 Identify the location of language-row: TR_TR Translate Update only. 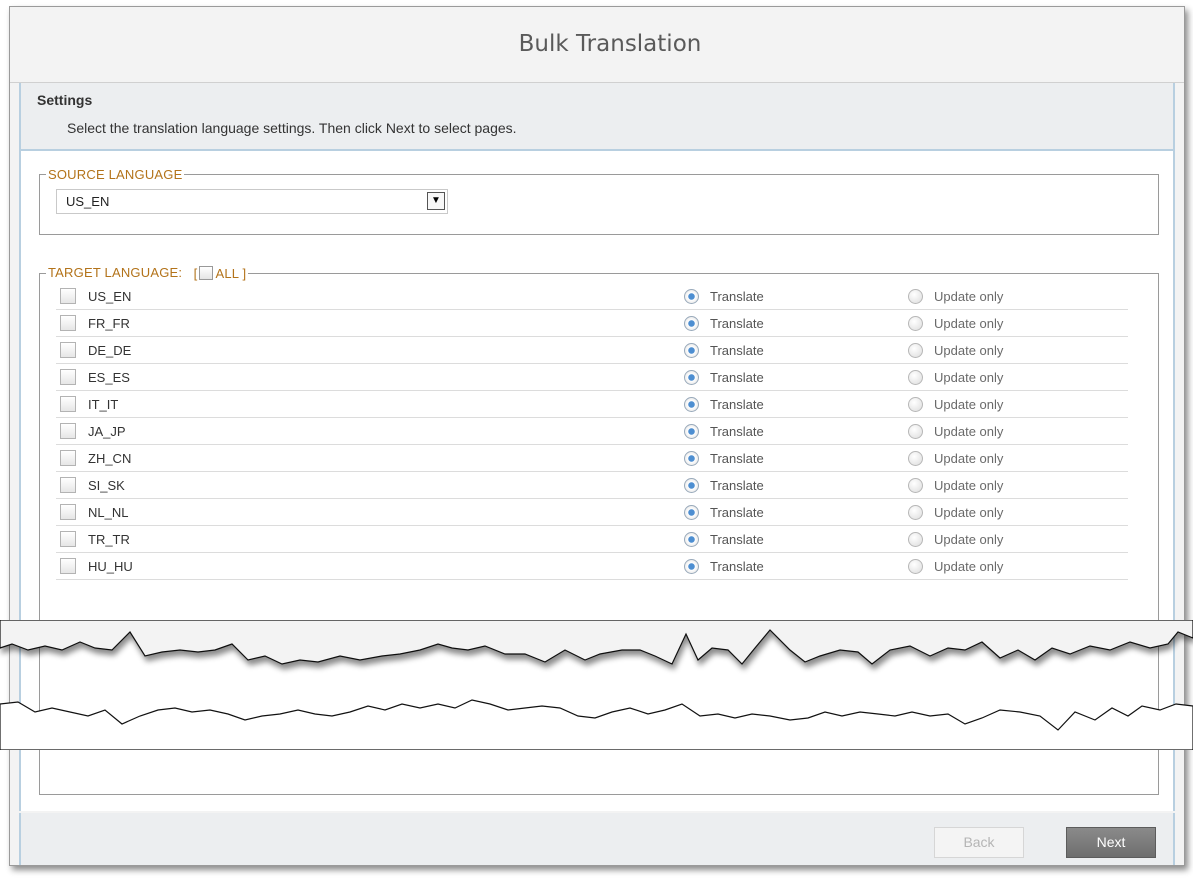
(592, 540).